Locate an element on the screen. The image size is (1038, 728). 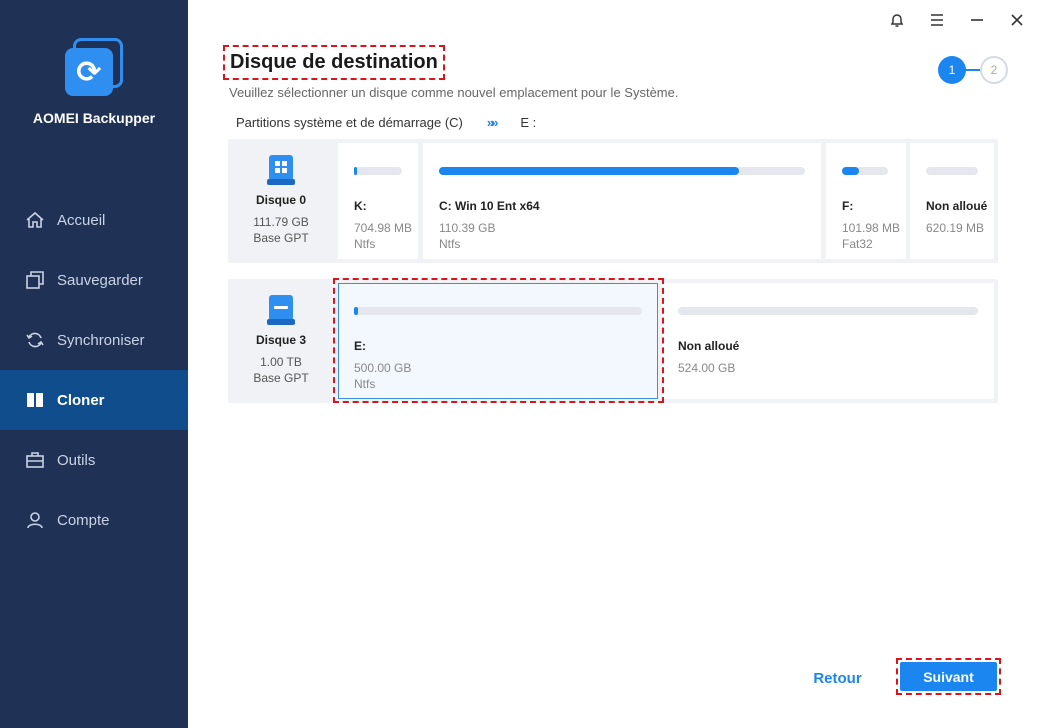
partition-k: K: 704.98 MB Ntfs is located at coordinates (378, 201).